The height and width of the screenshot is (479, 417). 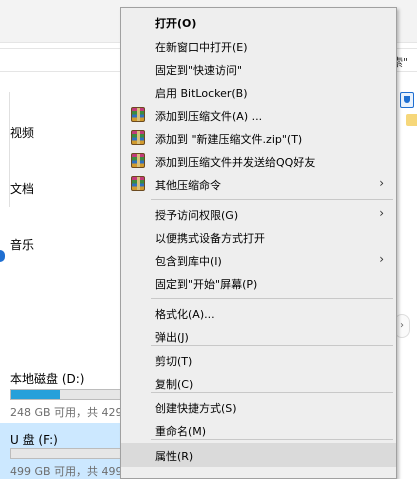 I want to click on shield-icon, so click(x=407, y=100).